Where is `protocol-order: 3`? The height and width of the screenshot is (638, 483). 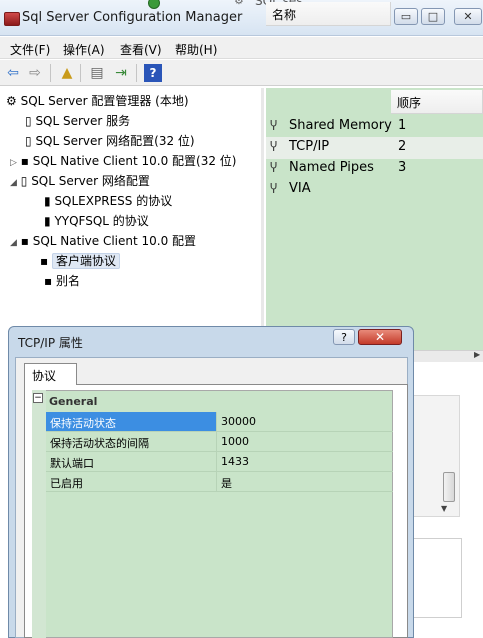 protocol-order: 3 is located at coordinates (402, 167).